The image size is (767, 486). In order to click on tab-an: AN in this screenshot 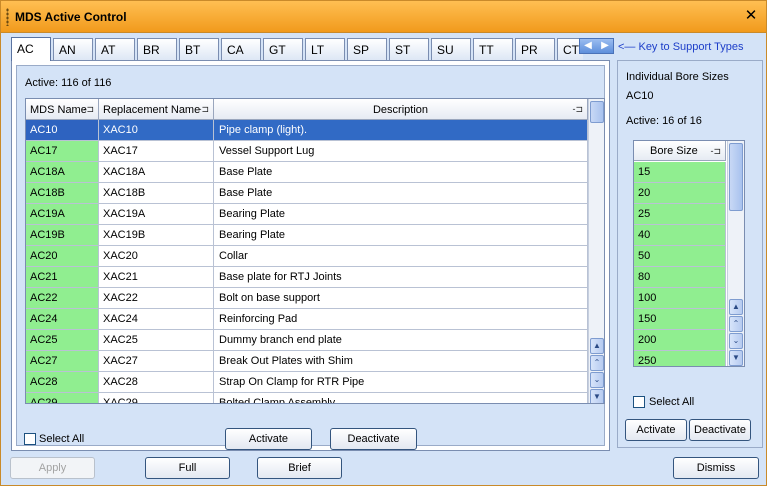, I will do `click(73, 49)`.